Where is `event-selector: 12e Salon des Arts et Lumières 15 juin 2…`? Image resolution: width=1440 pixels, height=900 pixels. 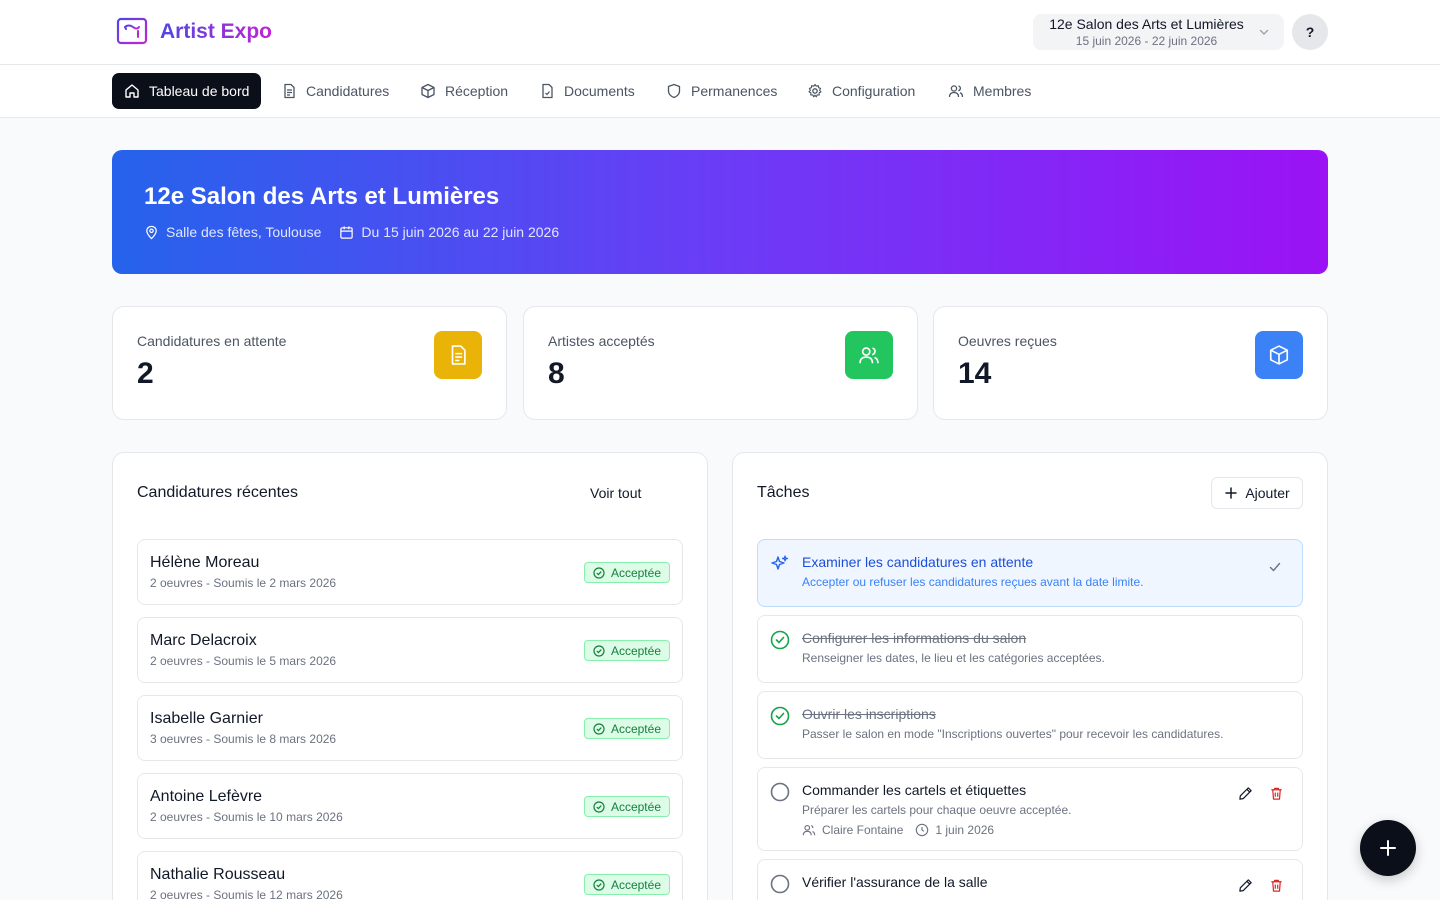 event-selector: 12e Salon des Arts et Lumières 15 juin 2… is located at coordinates (1158, 32).